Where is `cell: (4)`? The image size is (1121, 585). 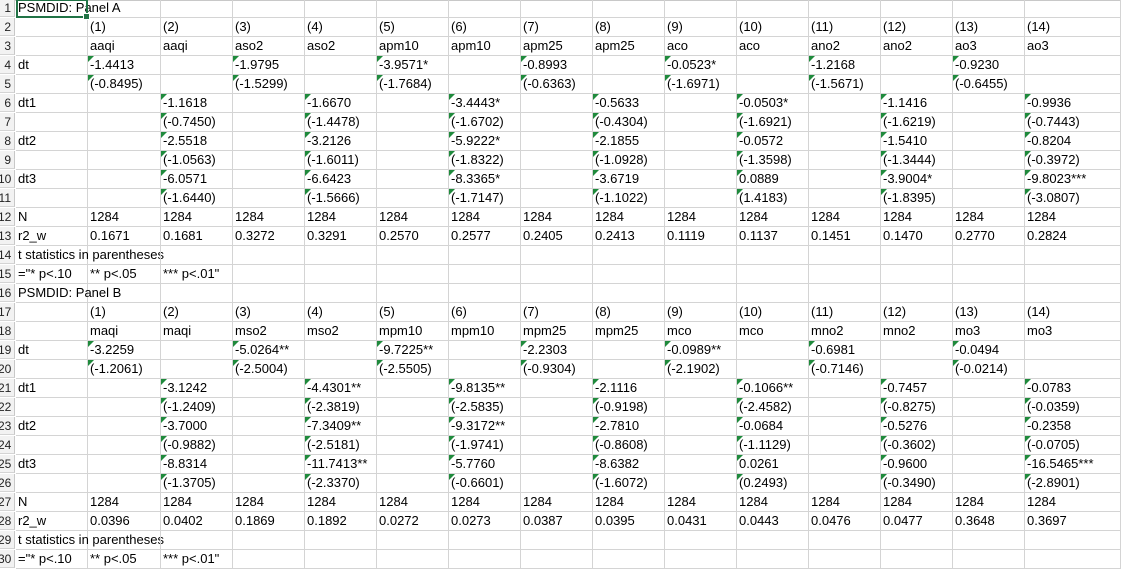
cell: (4) is located at coordinates (341, 27).